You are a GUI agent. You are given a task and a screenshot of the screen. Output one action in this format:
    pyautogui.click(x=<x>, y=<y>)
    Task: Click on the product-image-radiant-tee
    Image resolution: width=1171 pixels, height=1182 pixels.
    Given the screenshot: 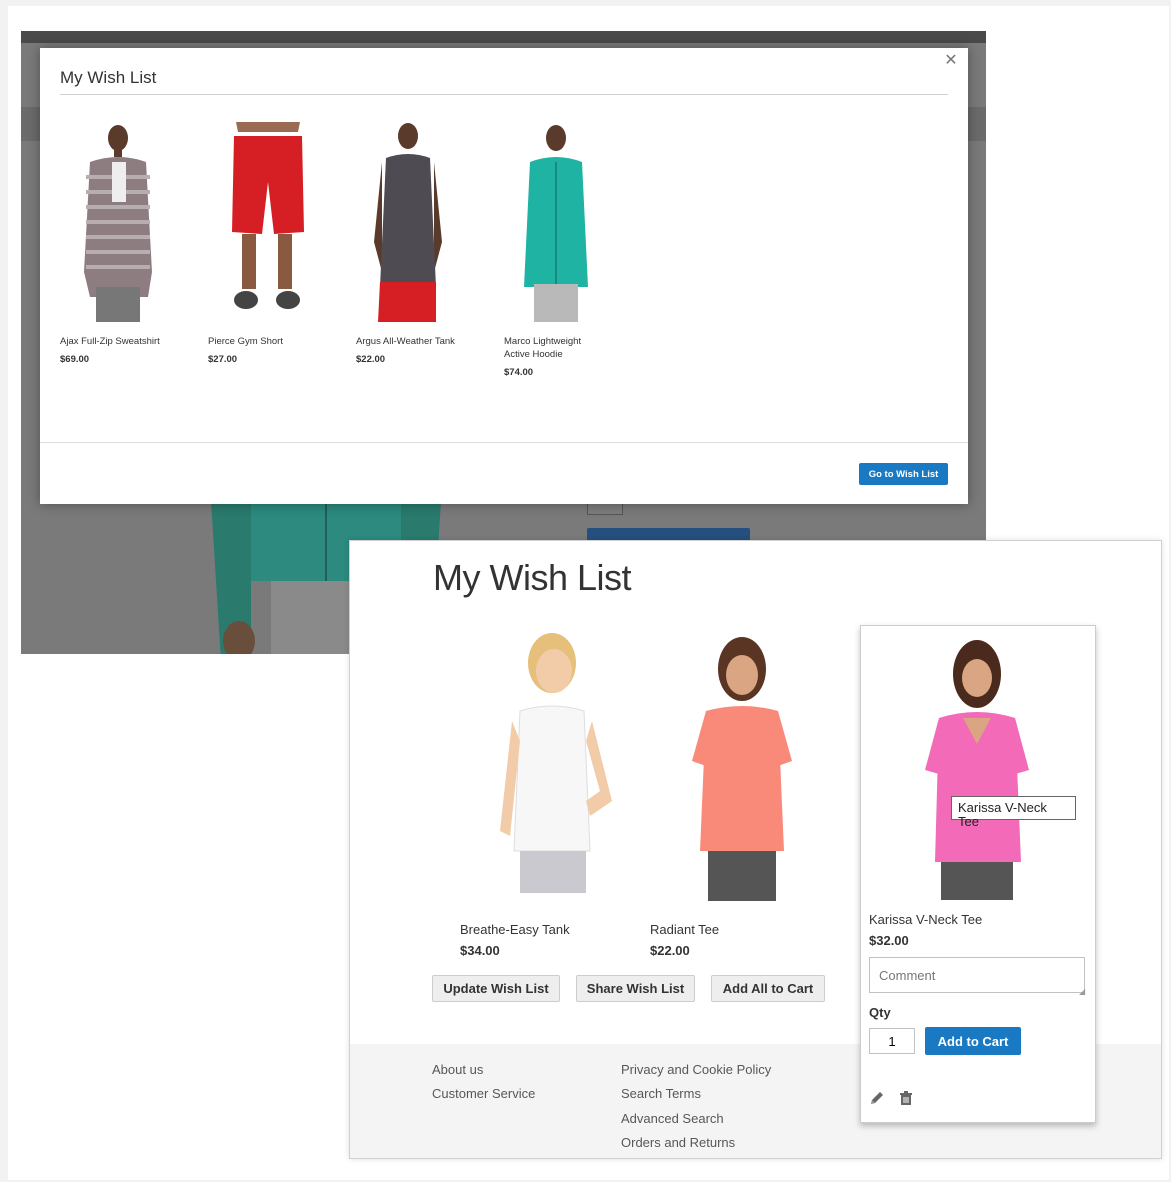 What is the action you would take?
    pyautogui.click(x=742, y=769)
    